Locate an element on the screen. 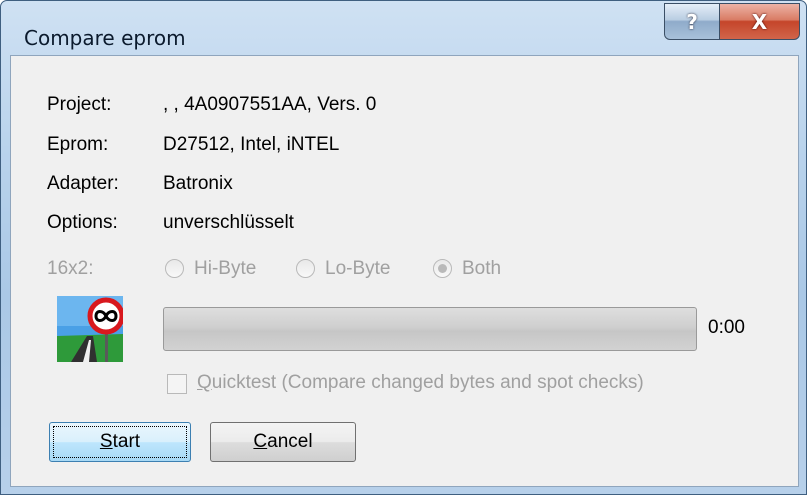 Image resolution: width=809 pixels, height=497 pixels. help-icon: ? is located at coordinates (692, 21).